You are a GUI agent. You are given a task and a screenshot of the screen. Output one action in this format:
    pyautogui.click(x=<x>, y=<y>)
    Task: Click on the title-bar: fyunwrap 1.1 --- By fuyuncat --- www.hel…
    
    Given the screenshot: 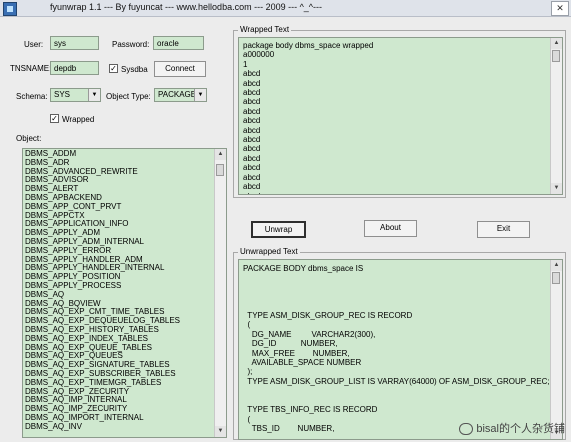 What is the action you would take?
    pyautogui.click(x=285, y=8)
    